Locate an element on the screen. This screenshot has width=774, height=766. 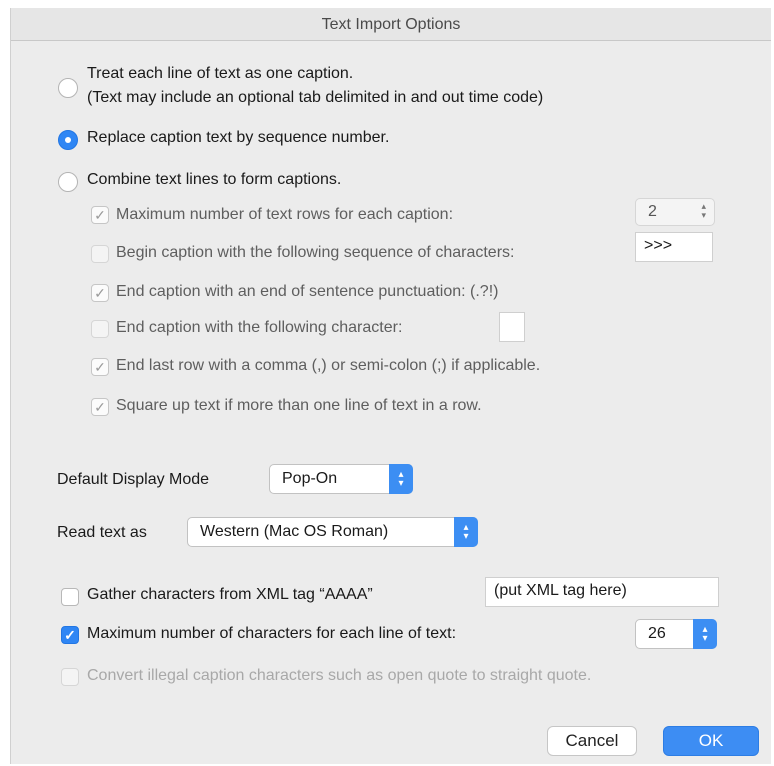
max-chars-checkbox: ✓ is located at coordinates (70, 635).